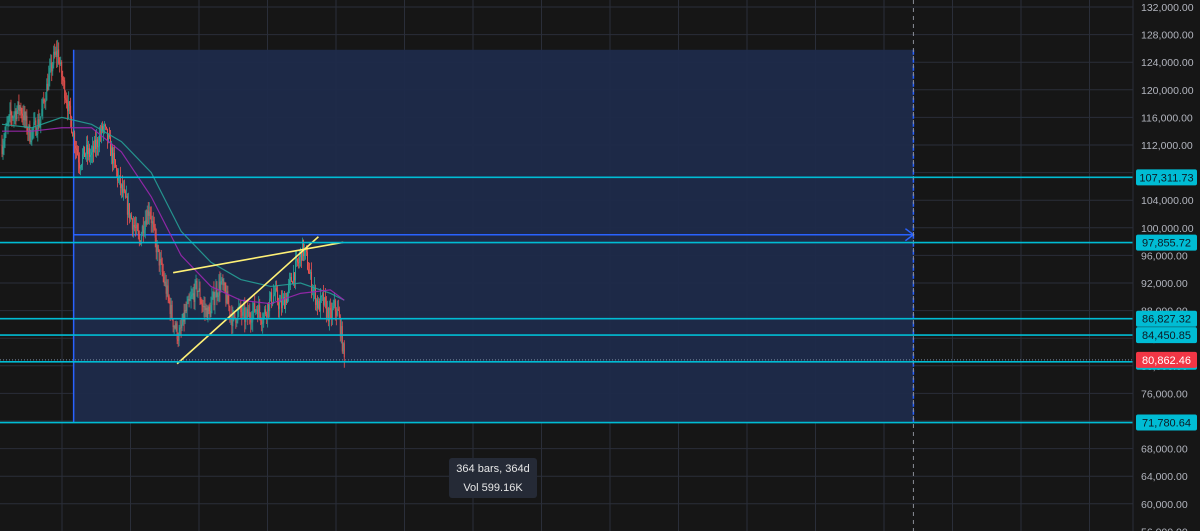 The width and height of the screenshot is (1200, 531). I want to click on price-tick-label: 132,000.00, so click(1167, 8).